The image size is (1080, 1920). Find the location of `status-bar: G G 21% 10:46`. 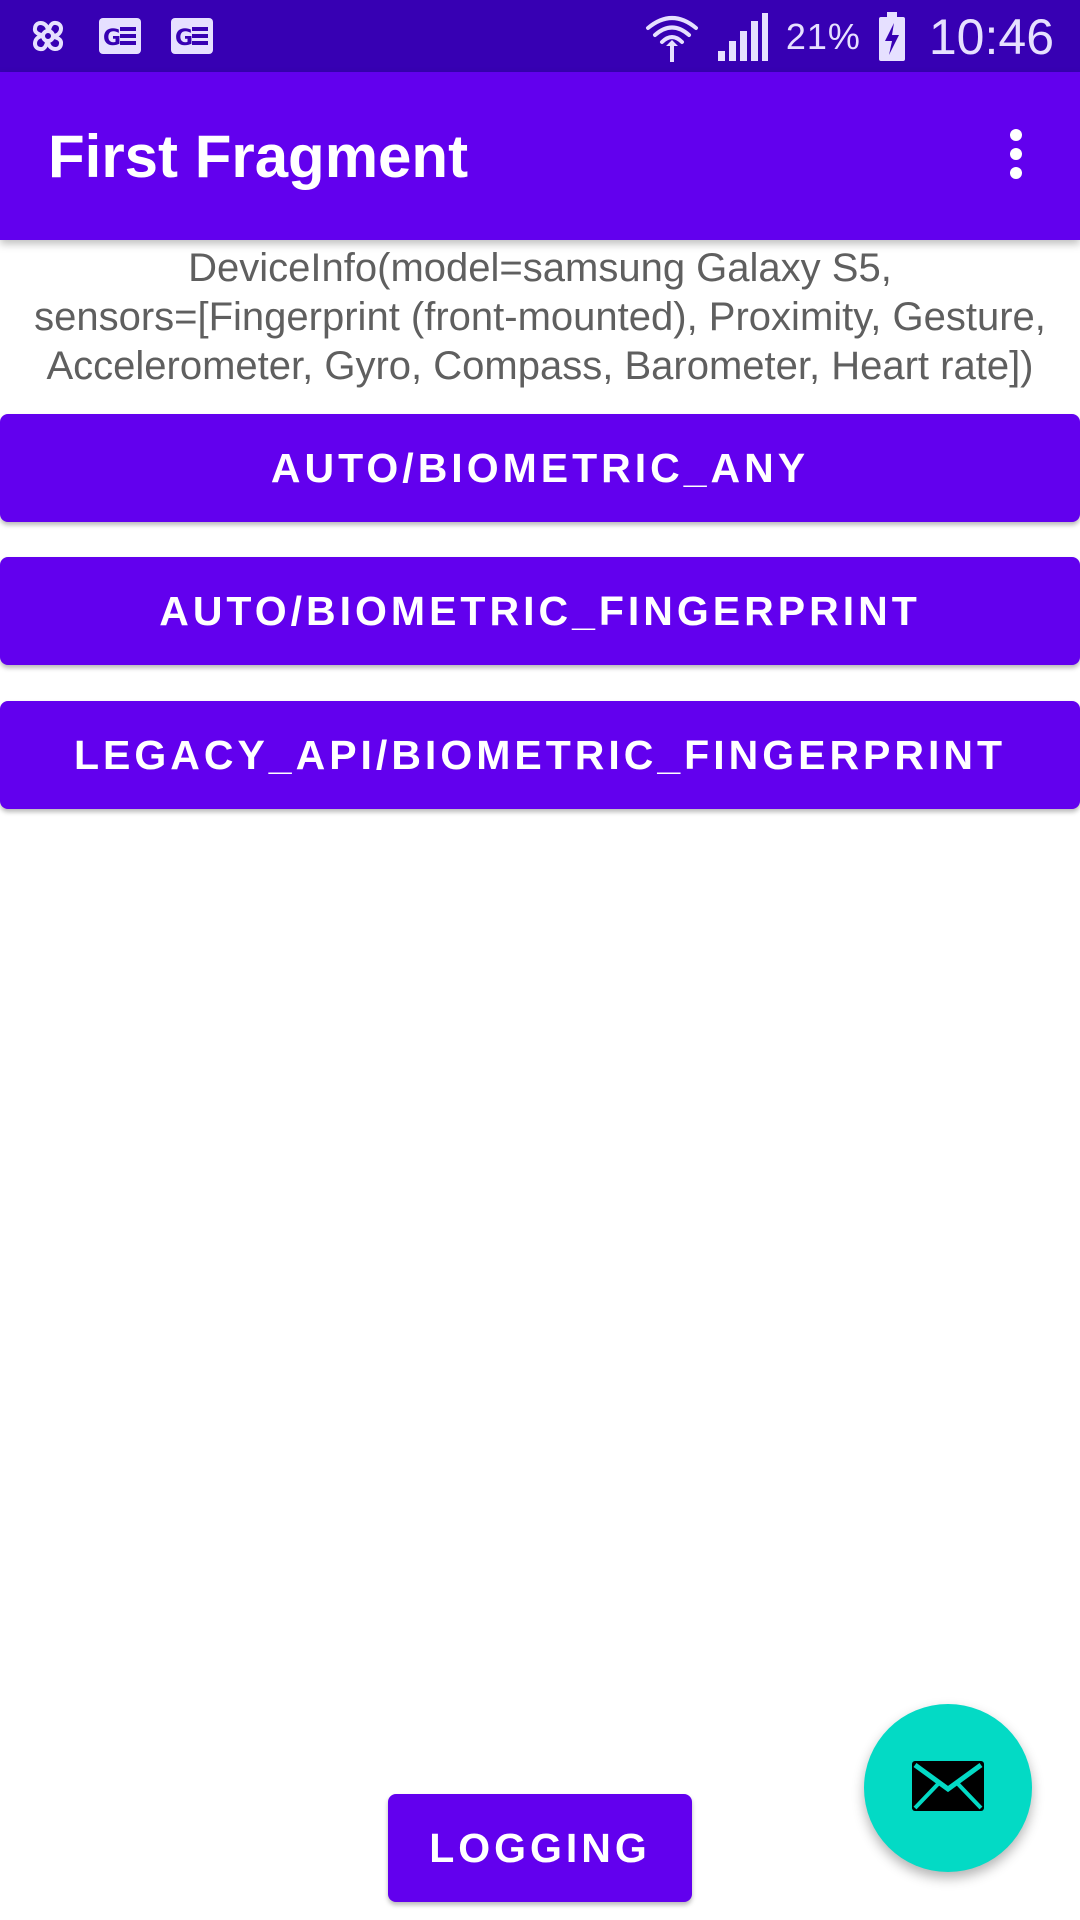

status-bar: G G 21% 10:46 is located at coordinates (540, 36).